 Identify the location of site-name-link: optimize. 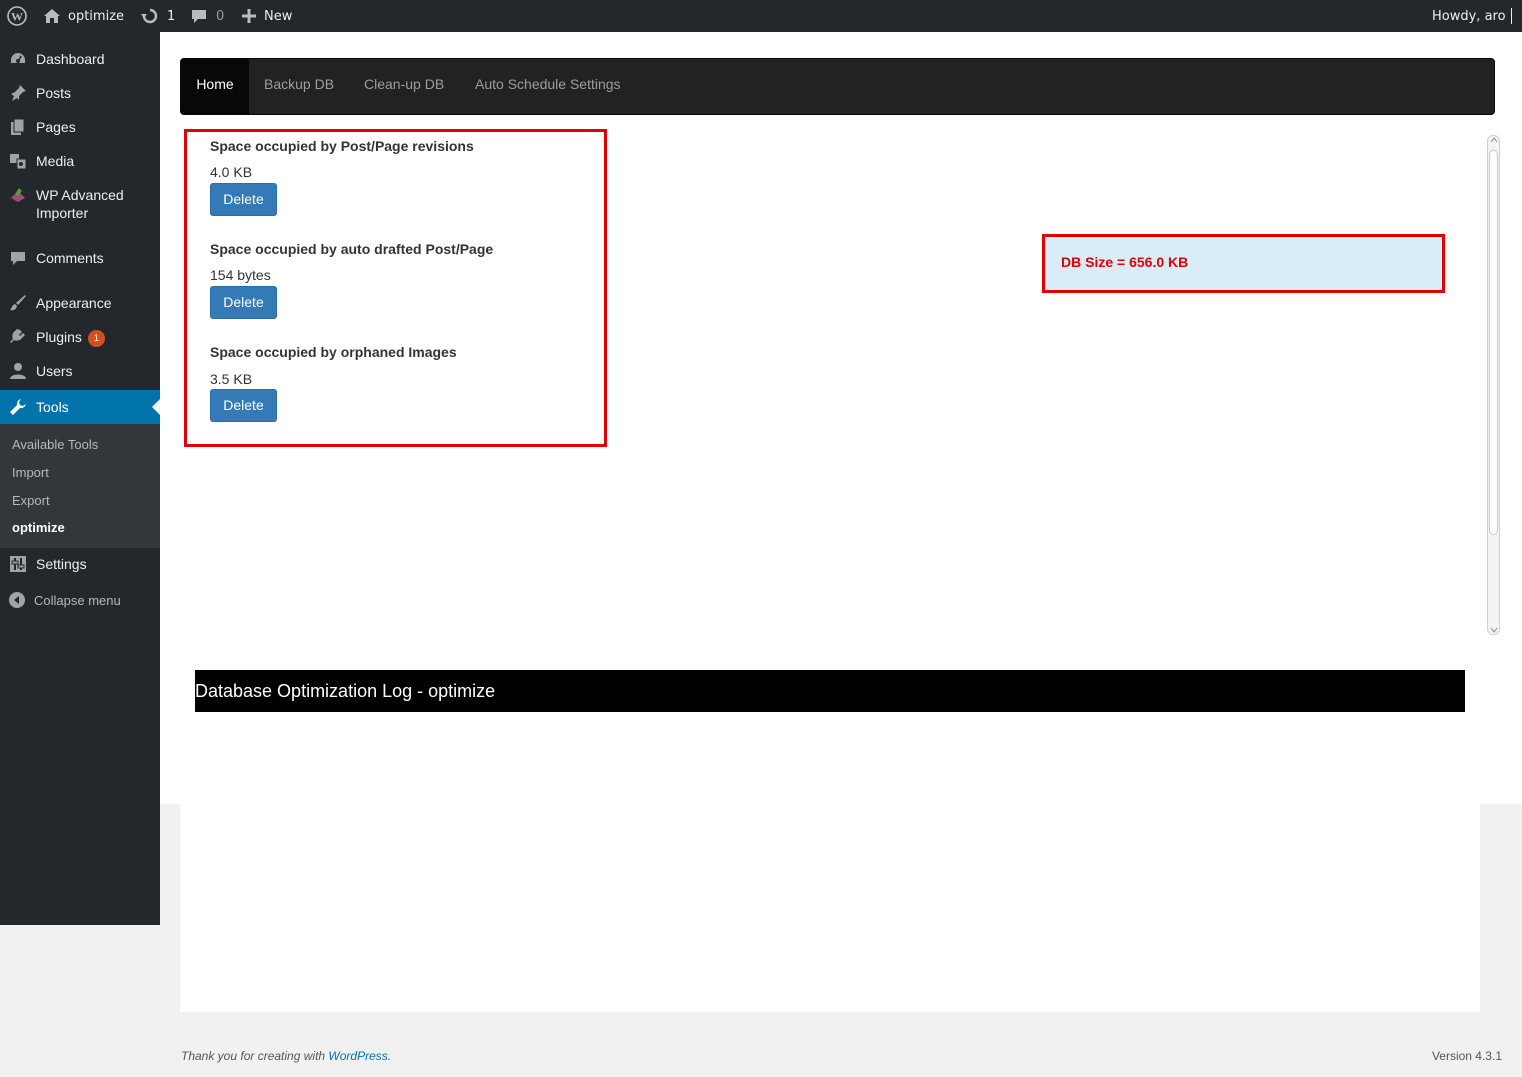
(83, 16).